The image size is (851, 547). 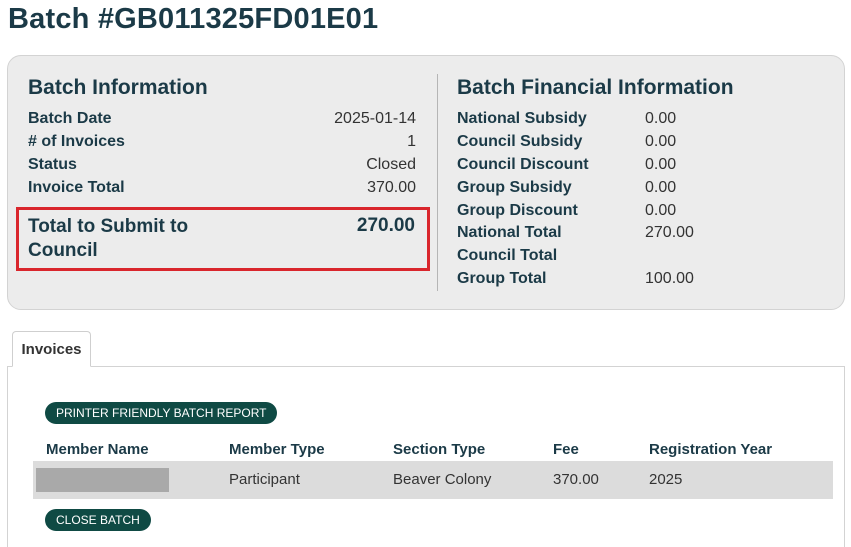 I want to click on group-subsidy-value: 0.00, so click(x=661, y=187).